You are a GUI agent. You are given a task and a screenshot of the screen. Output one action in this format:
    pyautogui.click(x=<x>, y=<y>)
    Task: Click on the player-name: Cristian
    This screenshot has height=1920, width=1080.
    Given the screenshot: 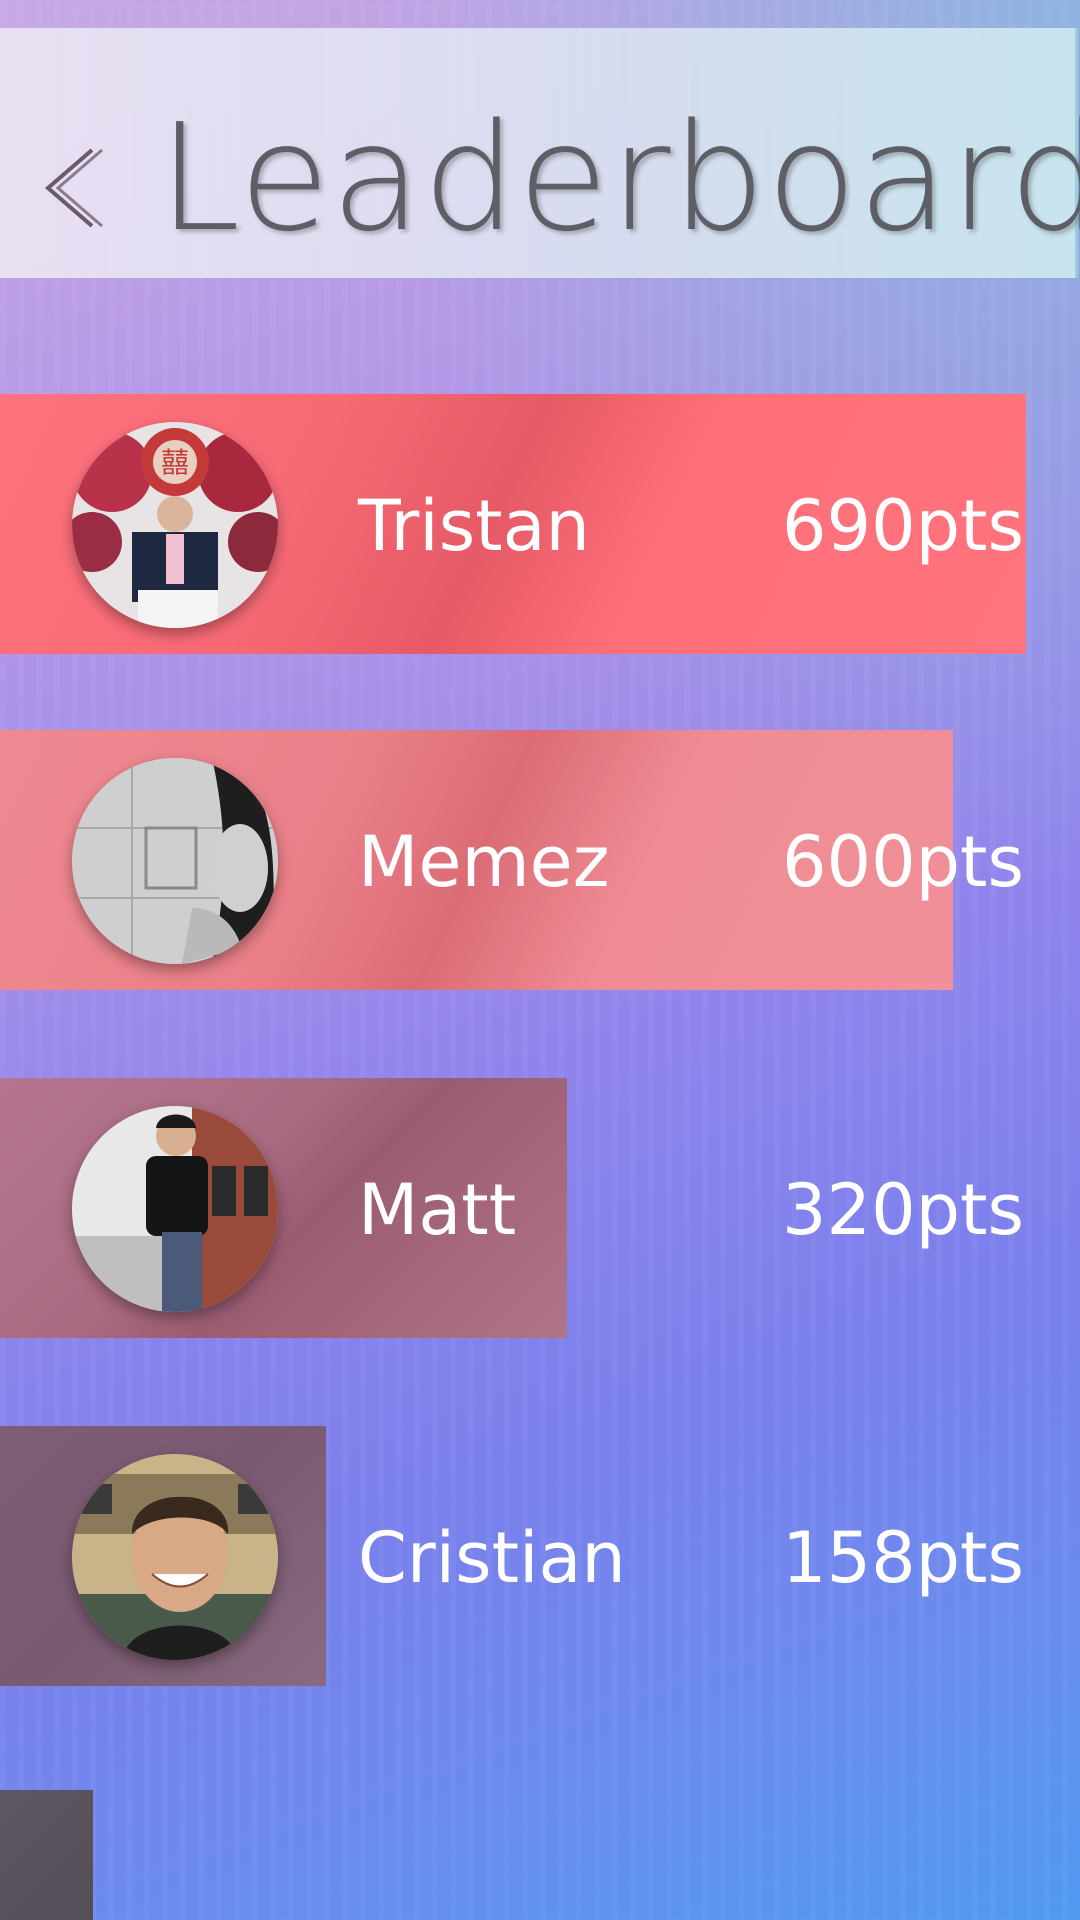 What is the action you would take?
    pyautogui.click(x=492, y=1558)
    